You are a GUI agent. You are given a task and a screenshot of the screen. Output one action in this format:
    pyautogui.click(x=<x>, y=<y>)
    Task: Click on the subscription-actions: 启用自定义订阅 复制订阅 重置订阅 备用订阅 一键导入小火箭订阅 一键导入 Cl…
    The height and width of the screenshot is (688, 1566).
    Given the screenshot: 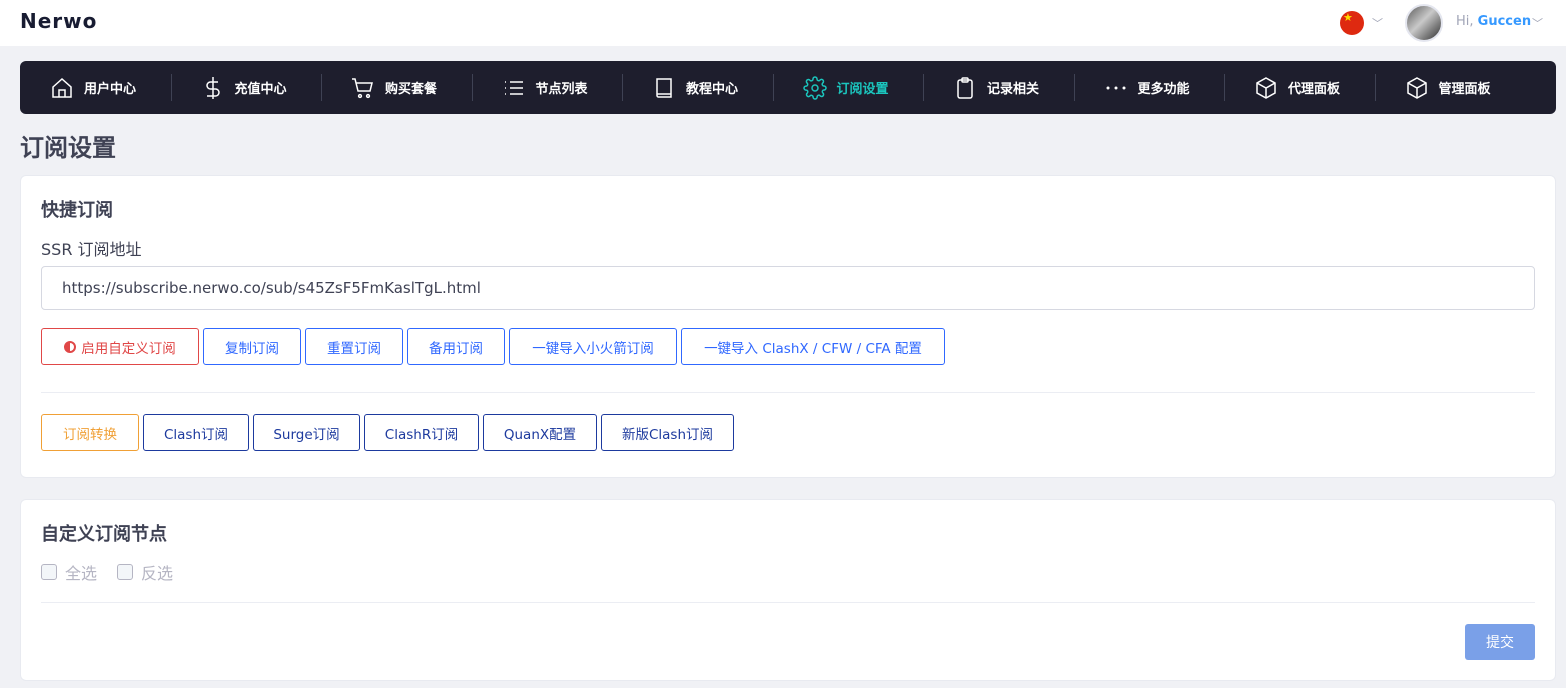 What is the action you would take?
    pyautogui.click(x=493, y=346)
    